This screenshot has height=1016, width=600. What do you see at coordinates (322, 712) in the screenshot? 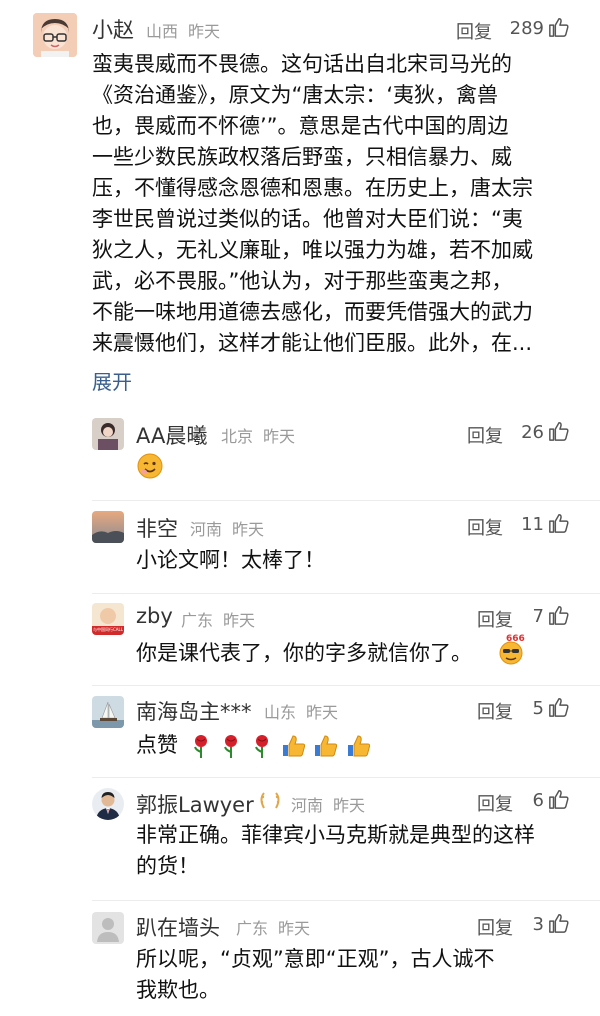
I see `reply-4-time: 昨天` at bounding box center [322, 712].